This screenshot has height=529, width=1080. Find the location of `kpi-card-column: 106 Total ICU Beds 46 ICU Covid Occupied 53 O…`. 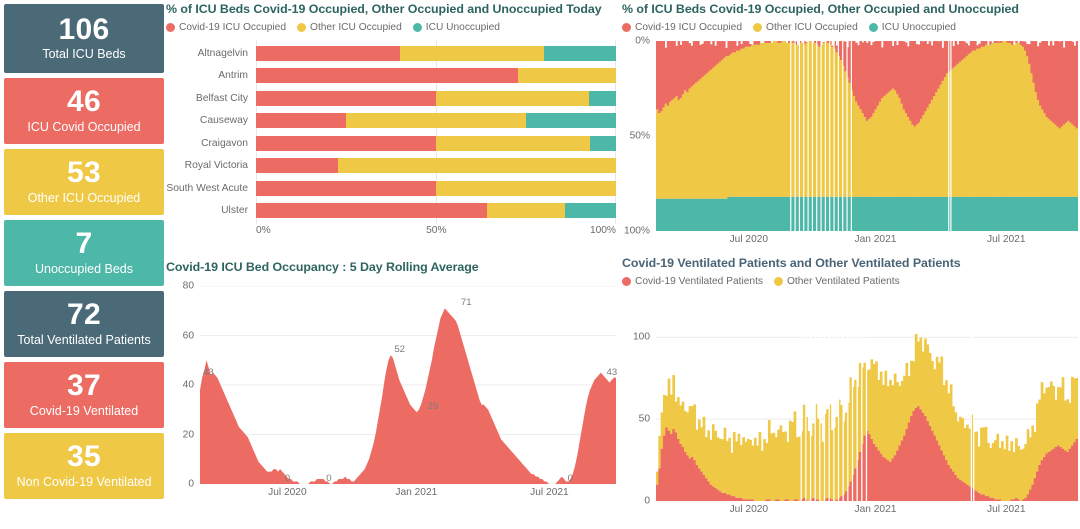

kpi-card-column: 106 Total ICU Beds 46 ICU Covid Occupied 53 O… is located at coordinates (84, 266).